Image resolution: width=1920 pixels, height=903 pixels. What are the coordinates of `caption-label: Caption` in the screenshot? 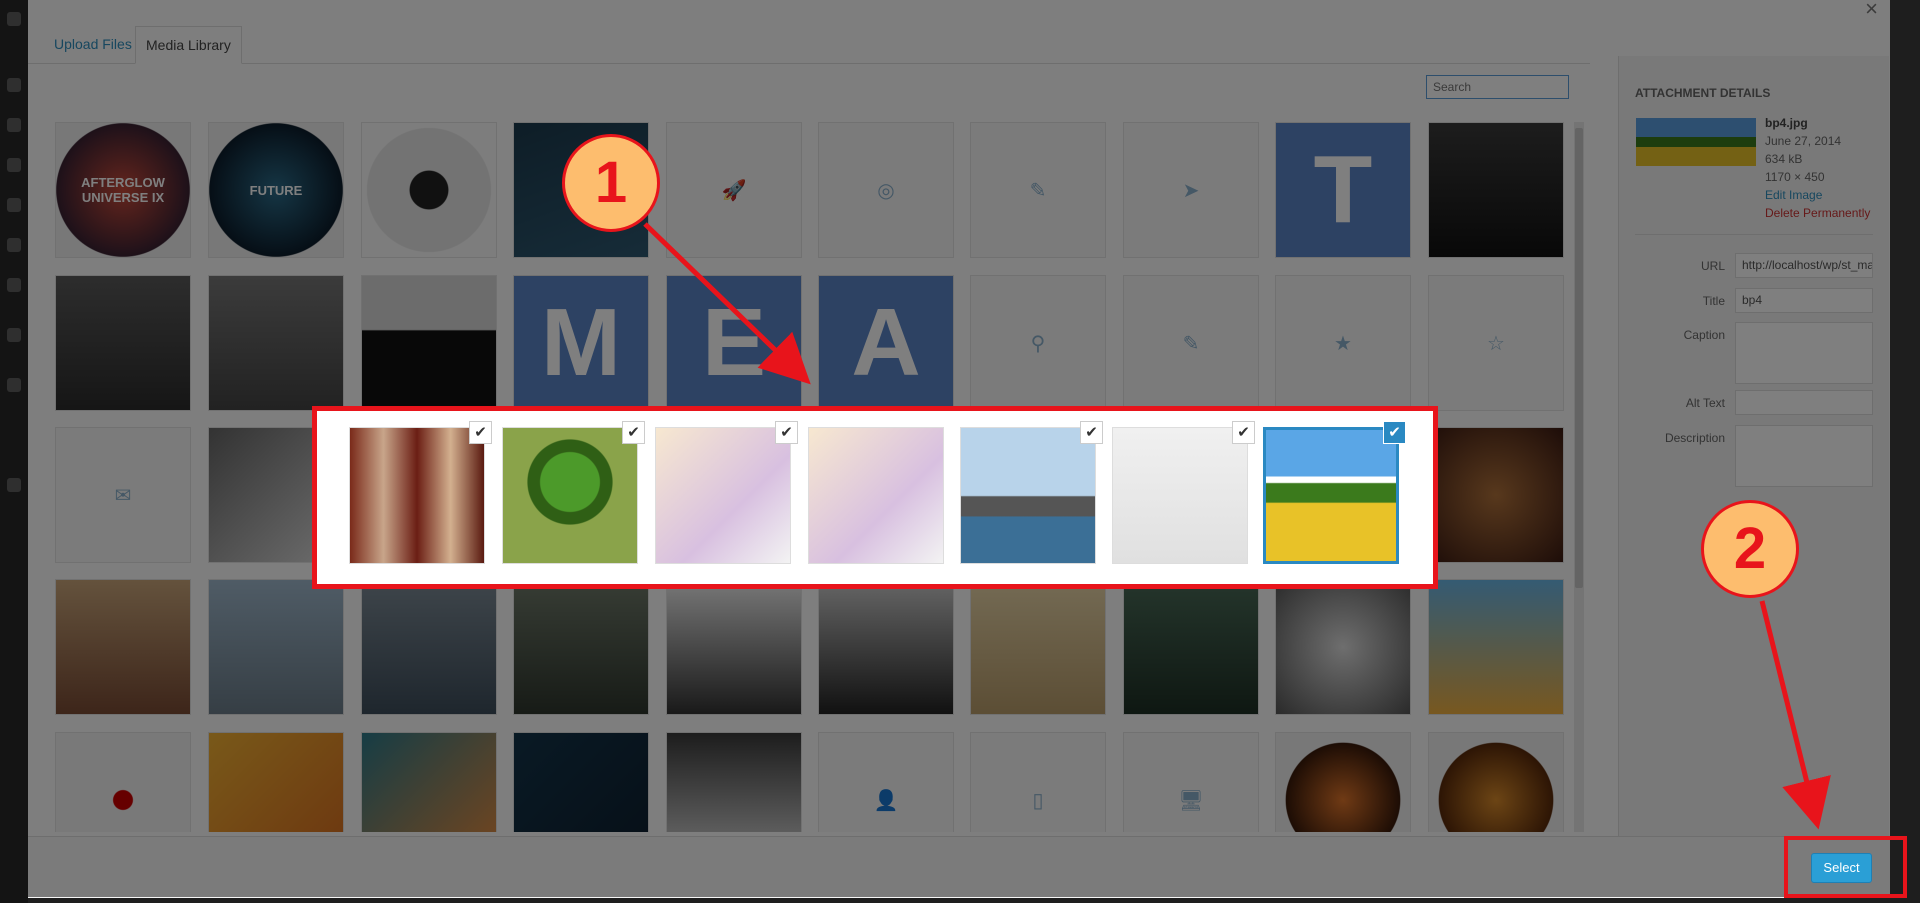 It's located at (1704, 335).